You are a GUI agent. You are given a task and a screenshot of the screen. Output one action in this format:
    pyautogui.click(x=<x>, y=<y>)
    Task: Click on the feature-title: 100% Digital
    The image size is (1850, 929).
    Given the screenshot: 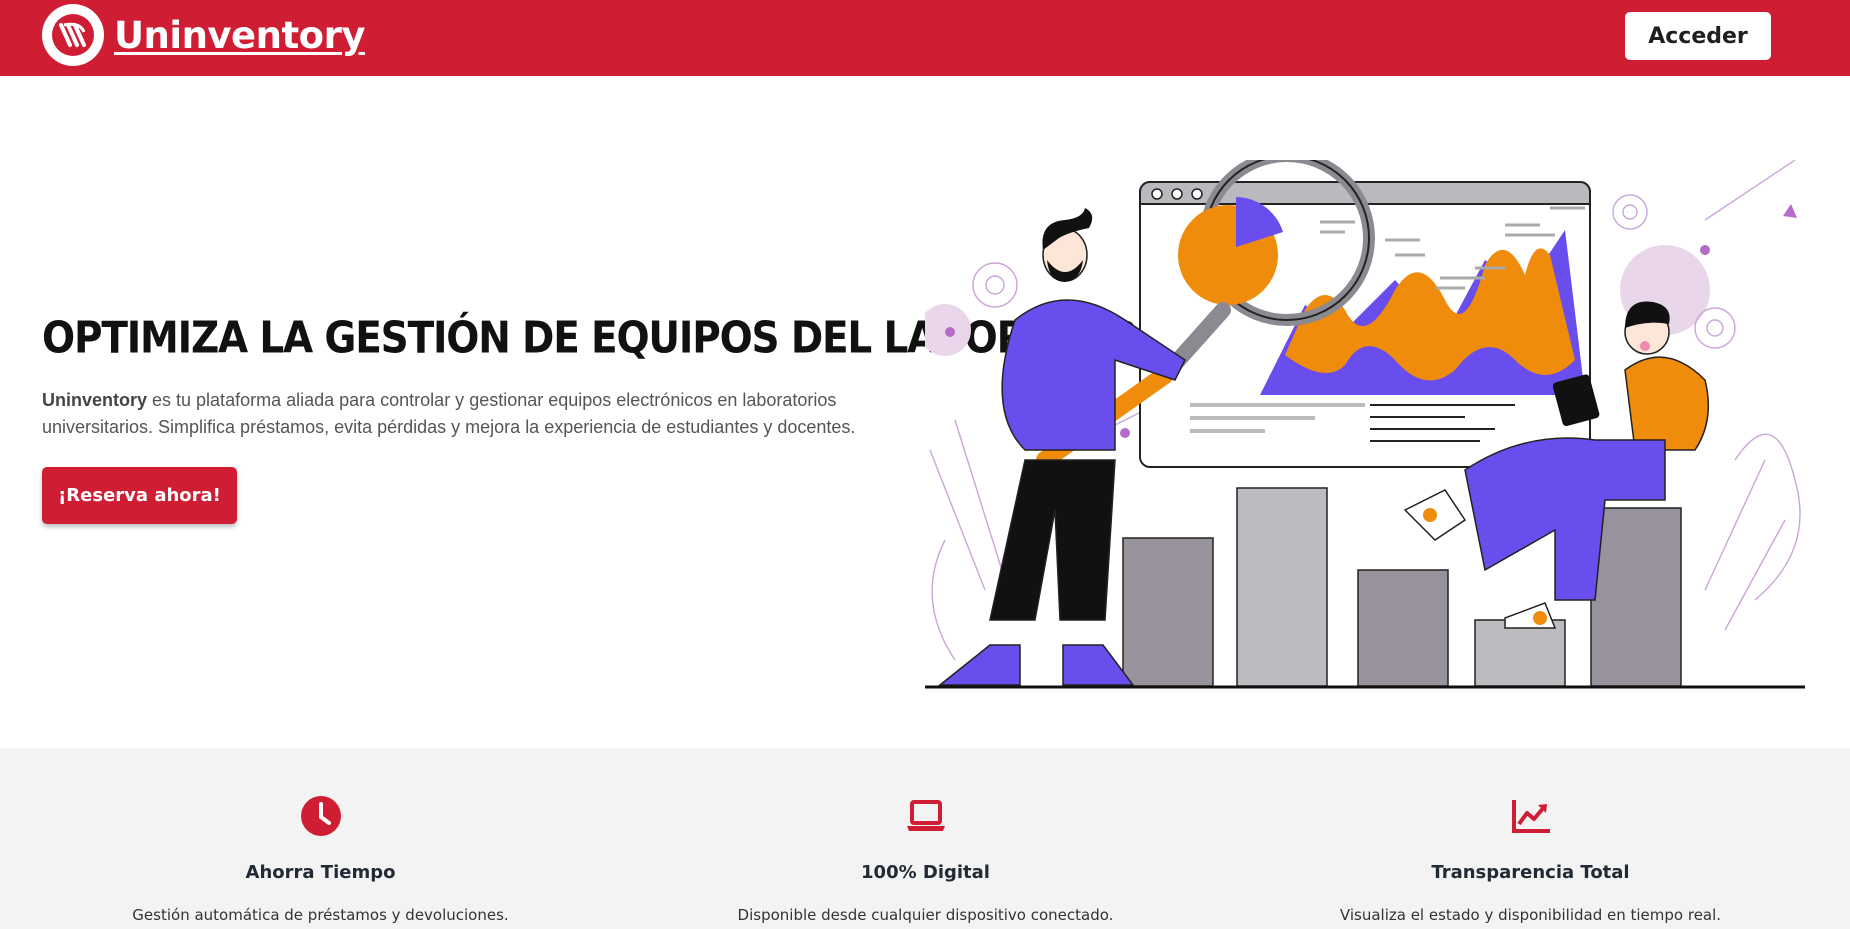 What is the action you would take?
    pyautogui.click(x=925, y=872)
    